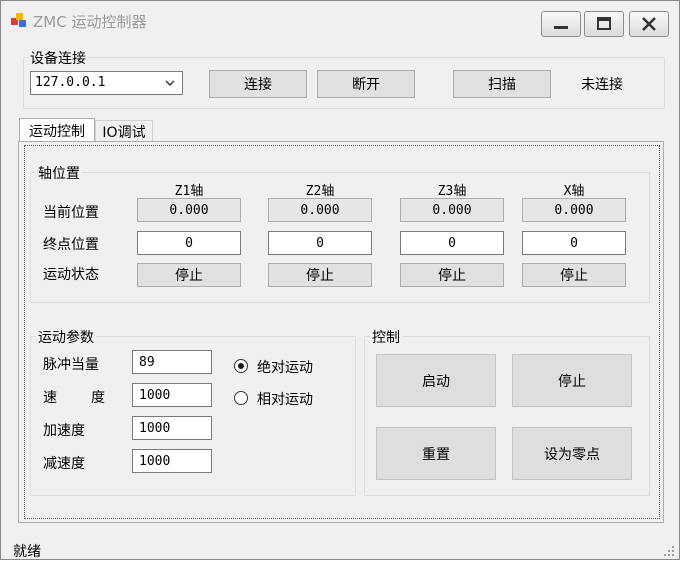 Image resolution: width=680 pixels, height=561 pixels. I want to click on axis-z2-target-input: 0, so click(320, 243).